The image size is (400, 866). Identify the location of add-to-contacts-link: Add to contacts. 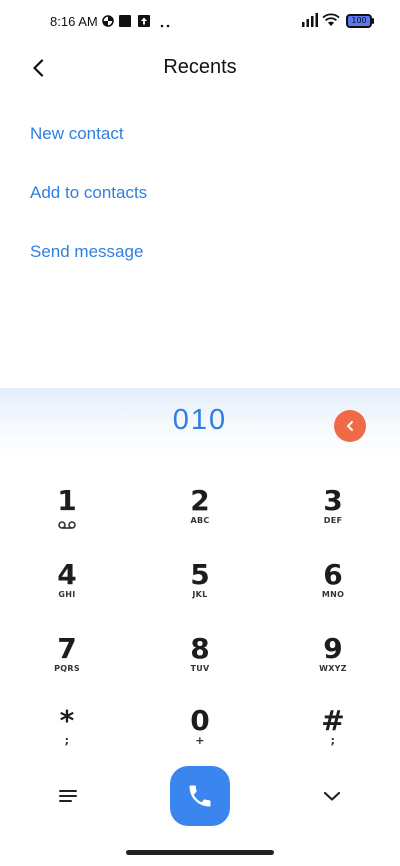
(88, 193).